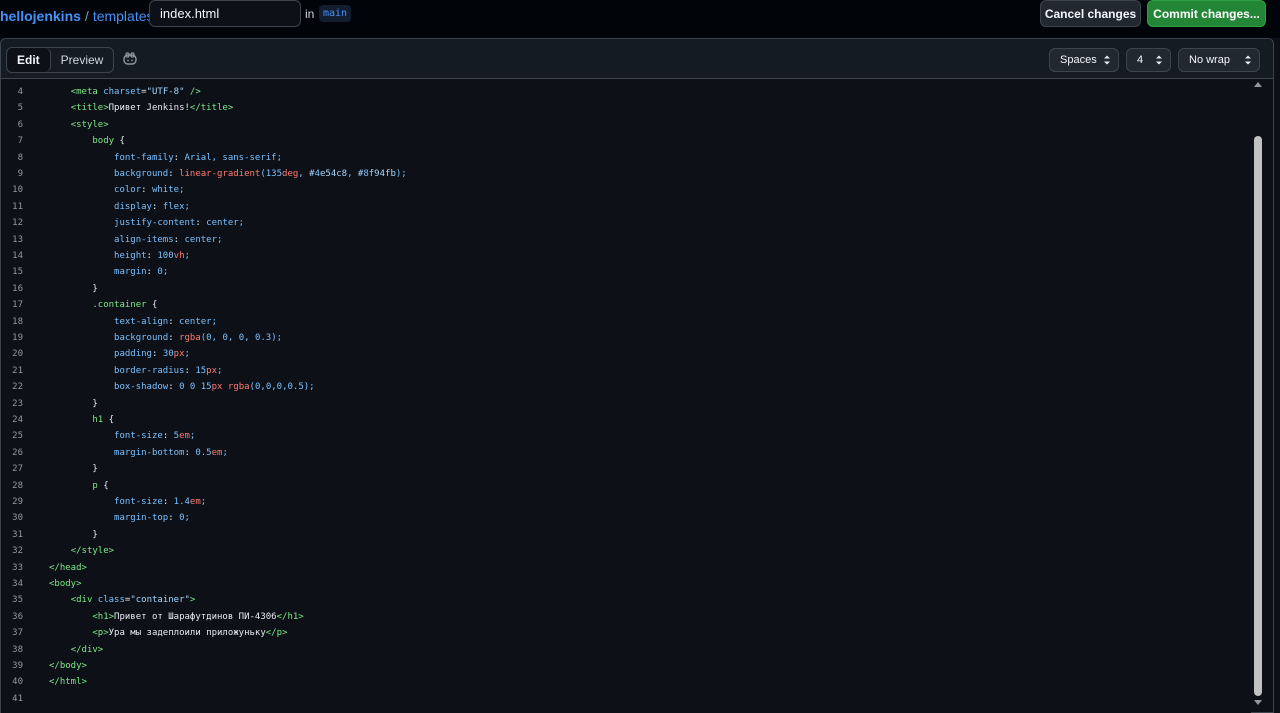 This screenshot has width=1280, height=713. I want to click on code-line: 29 font-size: 1.4em;, so click(626, 502).